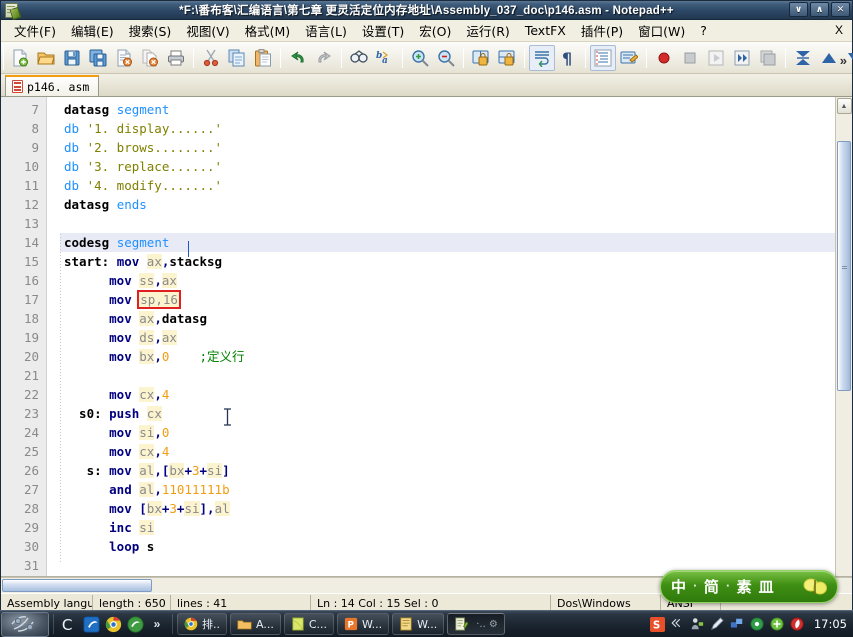  What do you see at coordinates (176, 58) in the screenshot?
I see `print-icon` at bounding box center [176, 58].